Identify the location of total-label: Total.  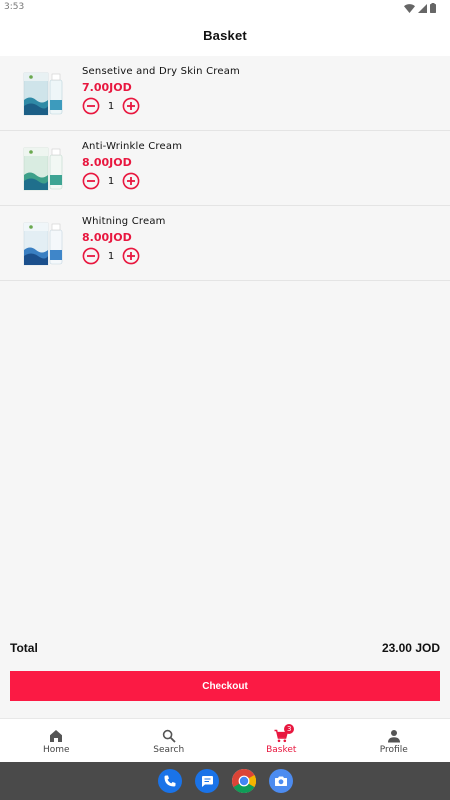
(24, 648).